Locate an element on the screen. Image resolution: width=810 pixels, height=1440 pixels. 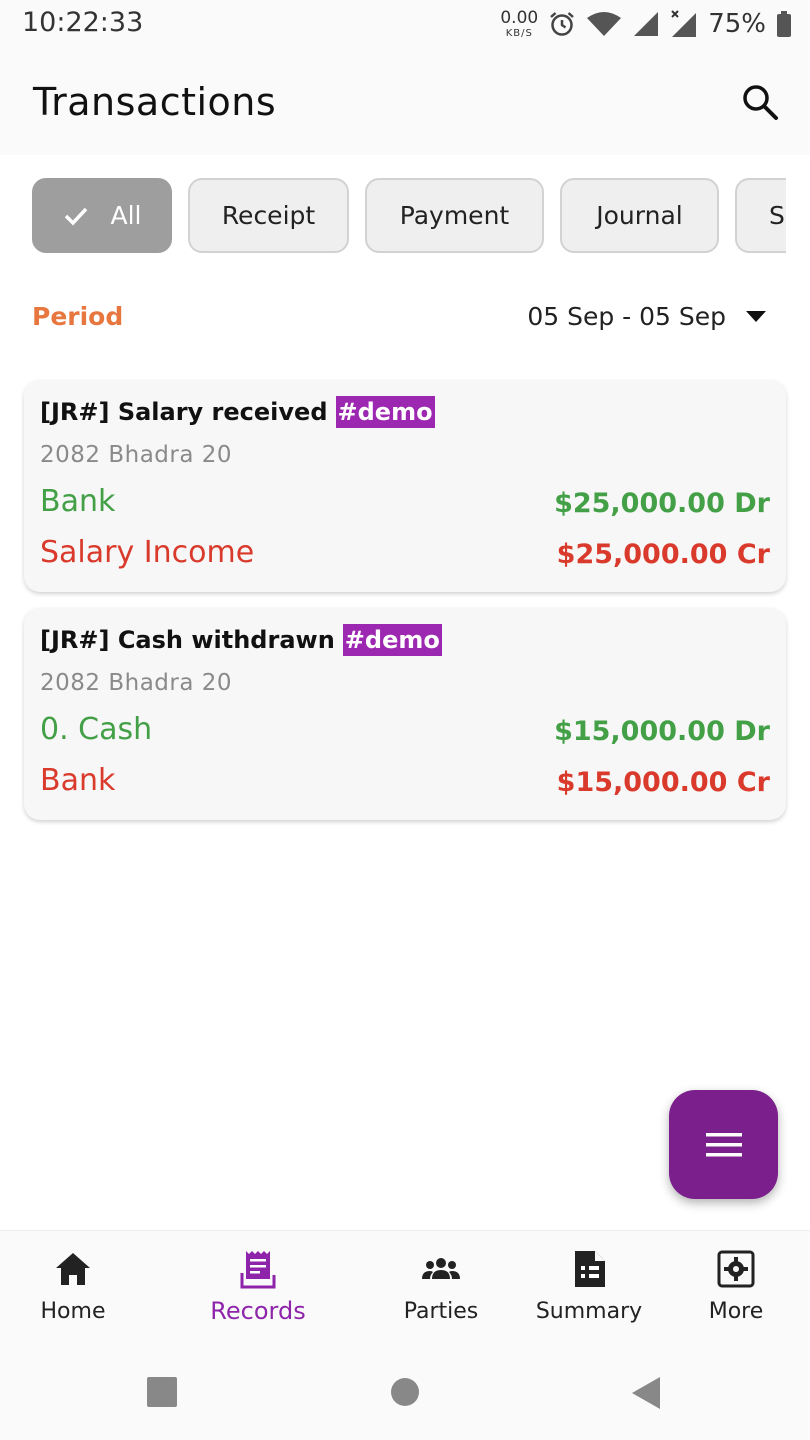
check-icon is located at coordinates (75, 216).